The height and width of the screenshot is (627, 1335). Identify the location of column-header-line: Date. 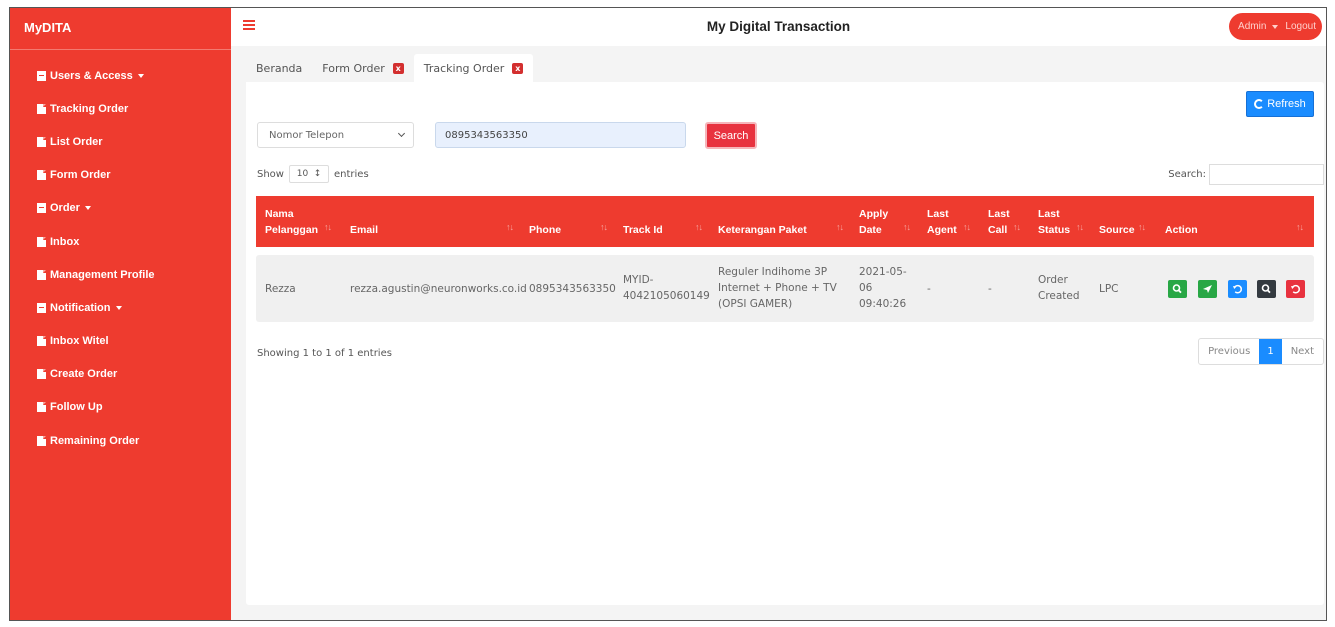
(870, 230).